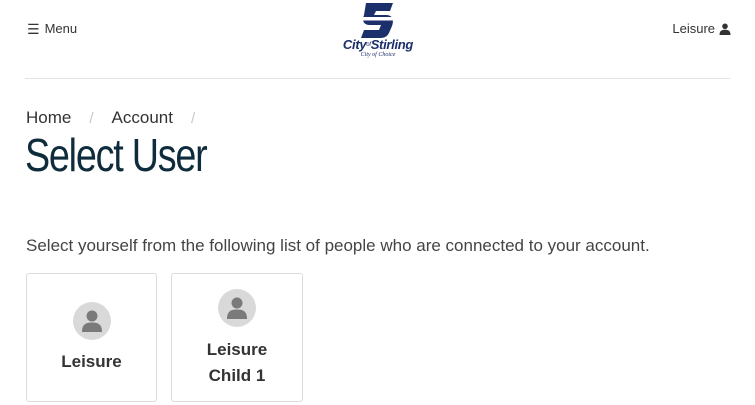 The width and height of the screenshot is (755, 405). Describe the element at coordinates (693, 28) in the screenshot. I see `user-account-label: Leisure` at that location.